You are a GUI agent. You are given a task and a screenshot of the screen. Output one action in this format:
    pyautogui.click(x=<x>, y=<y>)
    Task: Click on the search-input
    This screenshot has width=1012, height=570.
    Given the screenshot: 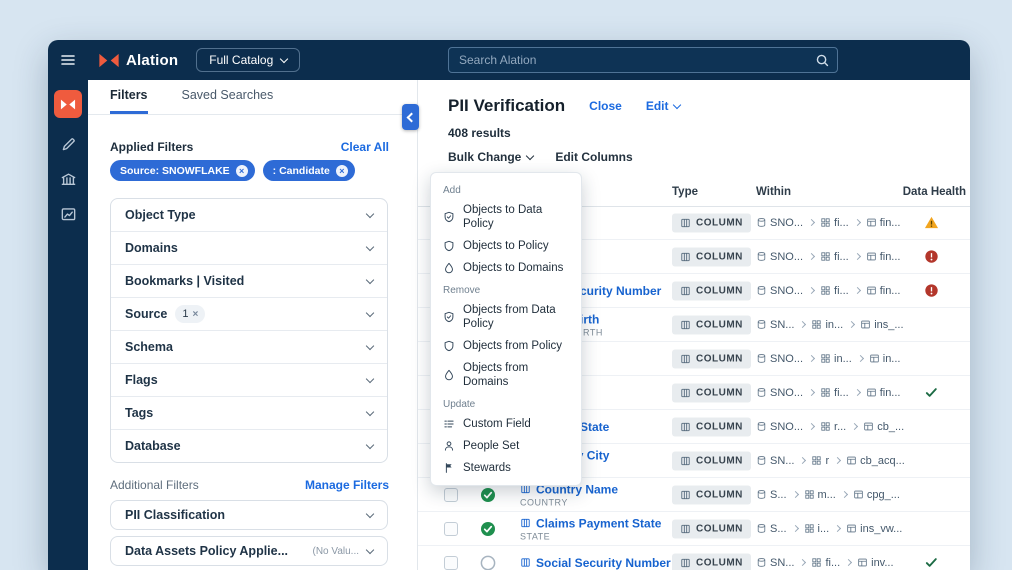 What is the action you would take?
    pyautogui.click(x=643, y=60)
    